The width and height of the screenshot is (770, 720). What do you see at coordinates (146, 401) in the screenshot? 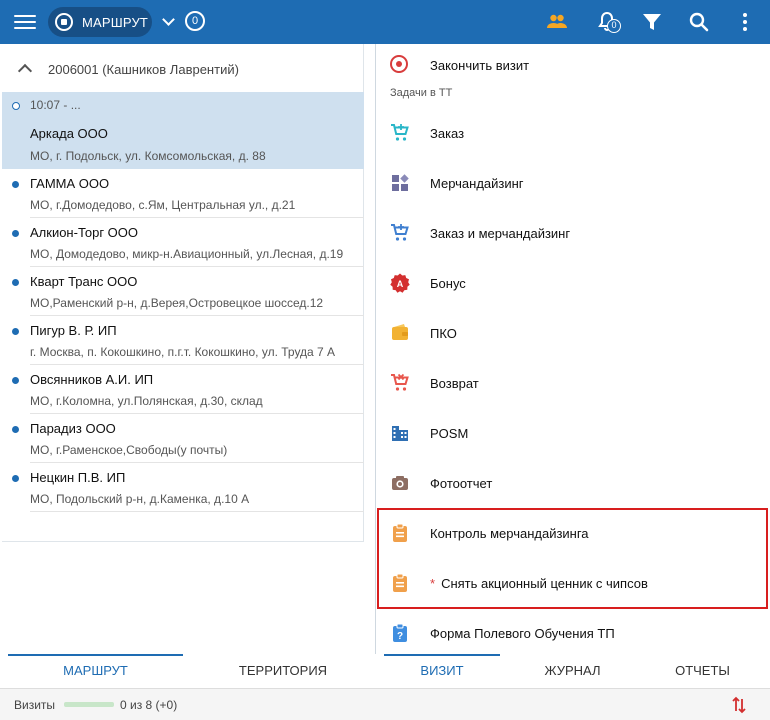
I see `outlet-address: МО, г.Коломна, ул.Полянская, д.30, склад` at bounding box center [146, 401].